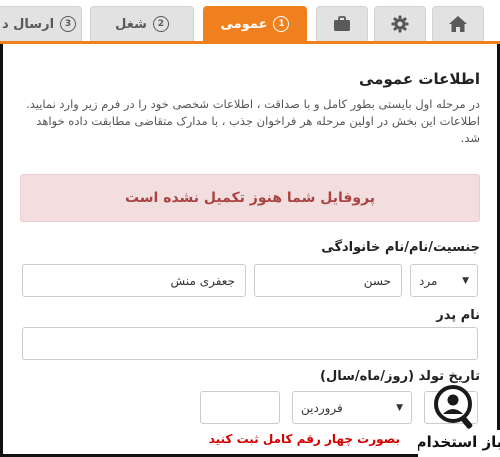 Image resolution: width=500 pixels, height=457 pixels. I want to click on gear-icon, so click(400, 24).